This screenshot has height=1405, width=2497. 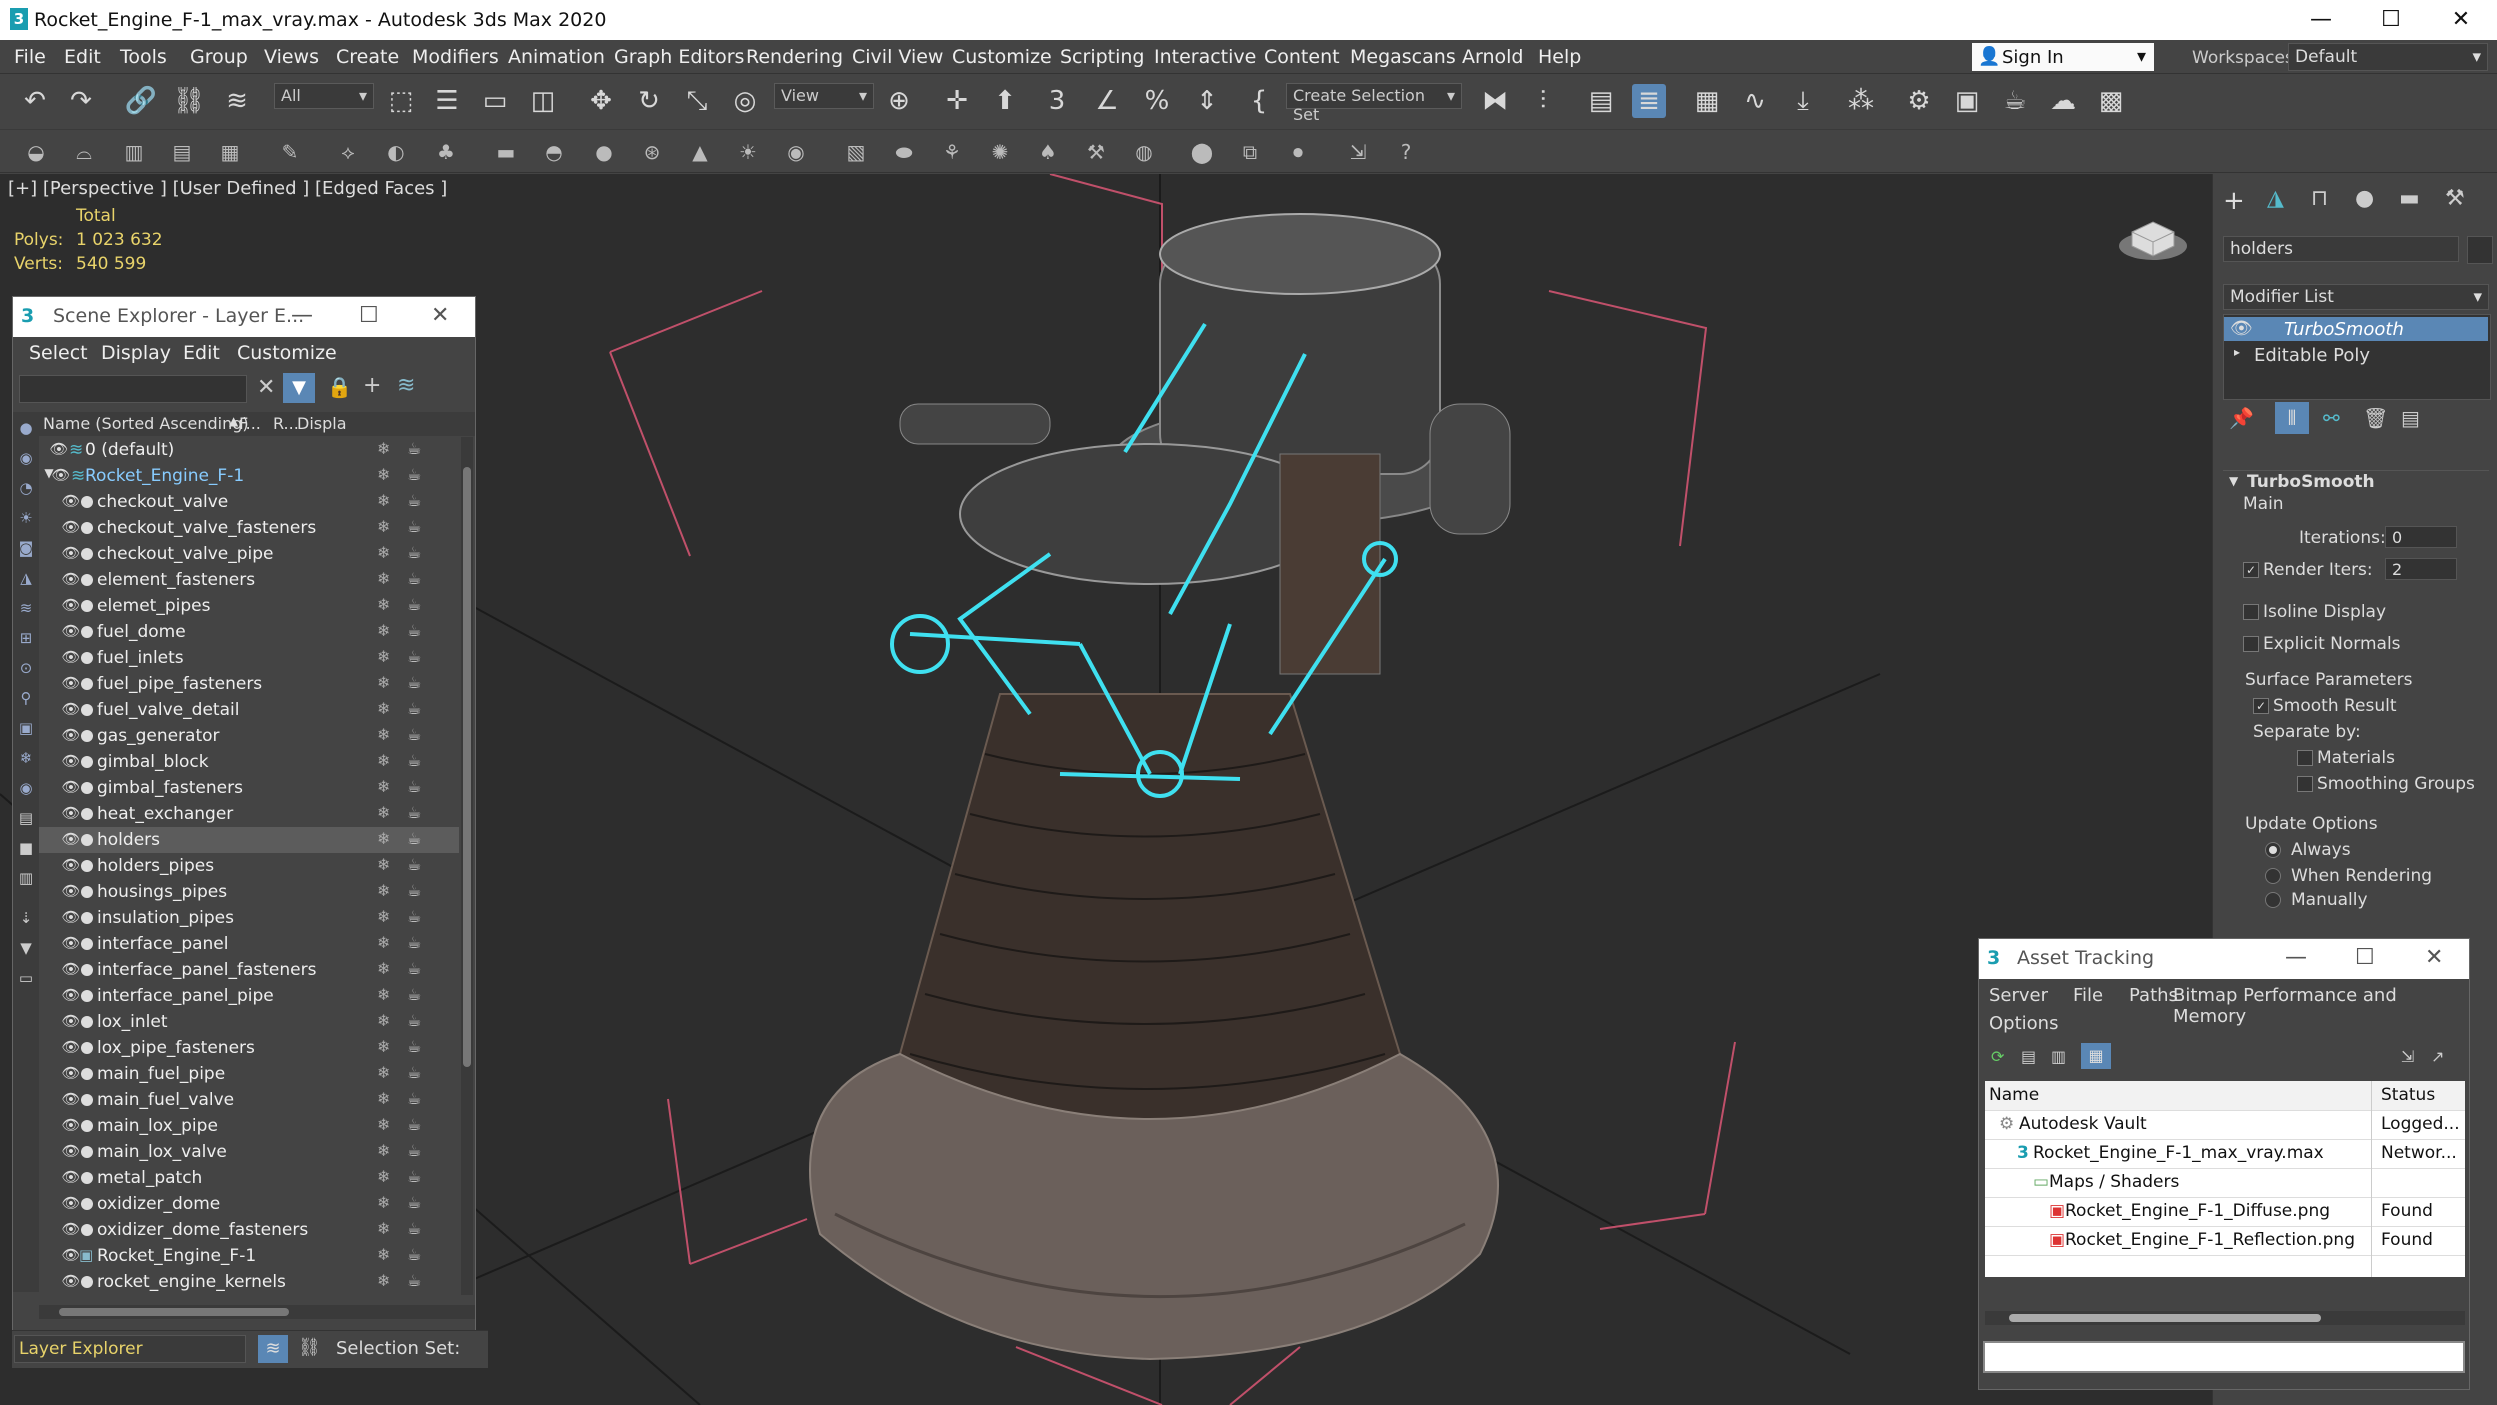 What do you see at coordinates (1157, 101) in the screenshot?
I see `percent-snap-icon: %` at bounding box center [1157, 101].